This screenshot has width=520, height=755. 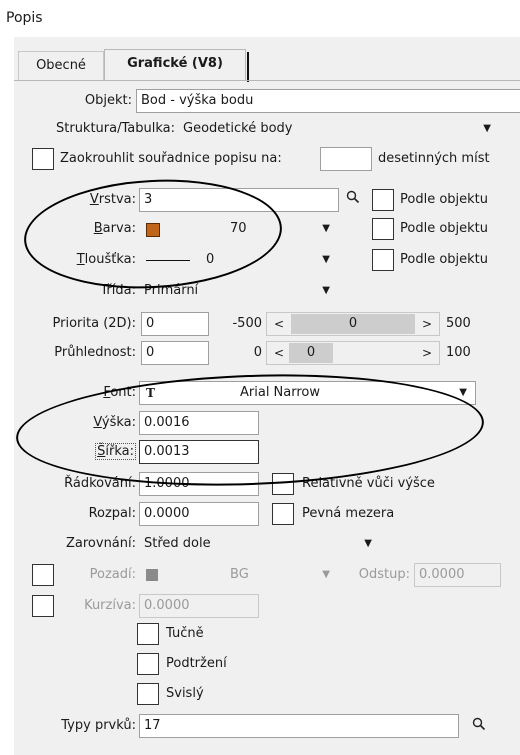 What do you see at coordinates (458, 323) in the screenshot?
I see `priorita-max: 500` at bounding box center [458, 323].